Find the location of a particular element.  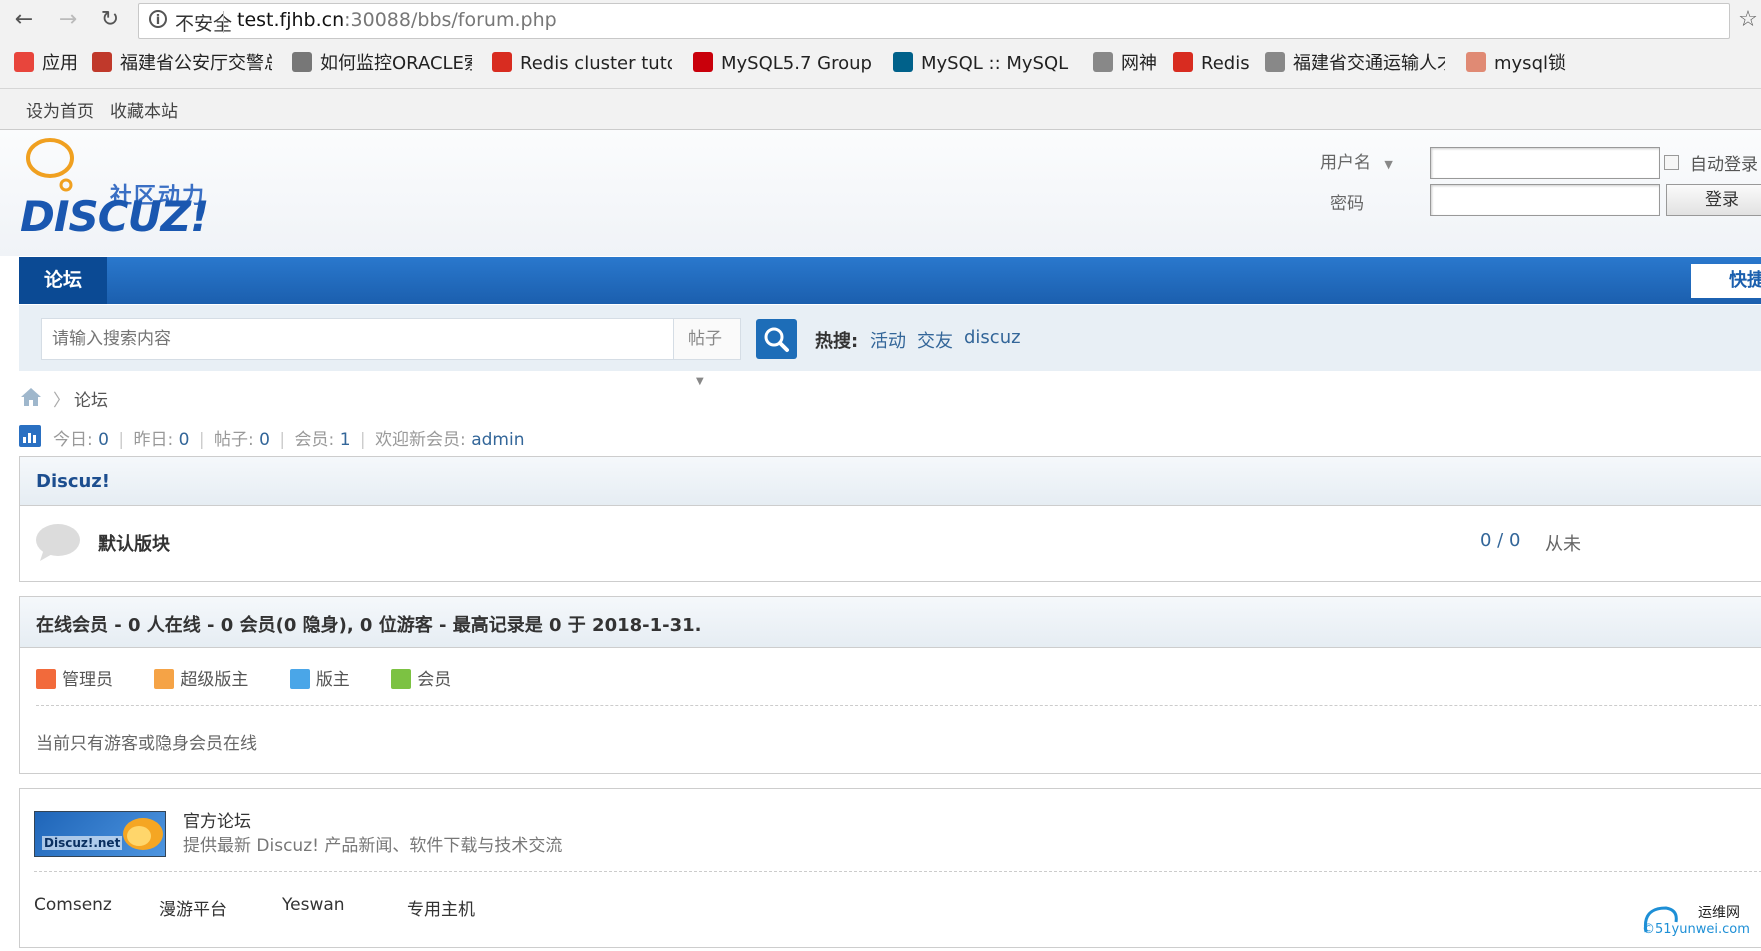

url-divider is located at coordinates (223, 22).